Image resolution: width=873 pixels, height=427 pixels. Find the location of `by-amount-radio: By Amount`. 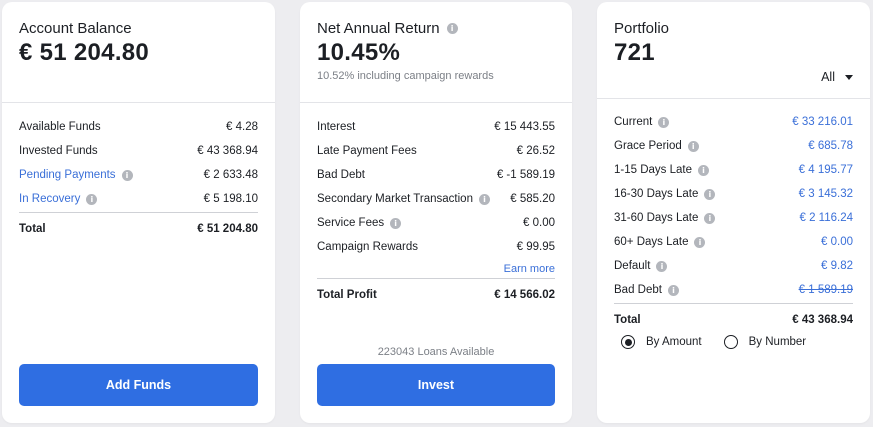

by-amount-radio: By Amount is located at coordinates (661, 342).